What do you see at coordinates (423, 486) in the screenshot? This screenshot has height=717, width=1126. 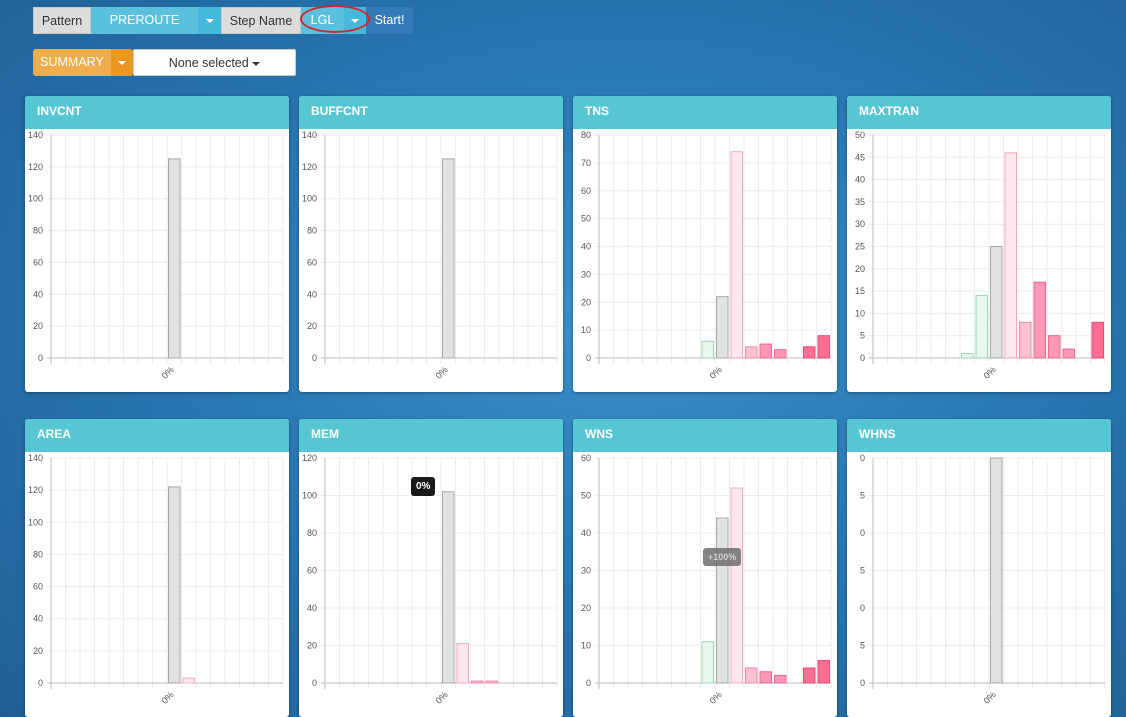 I see `mem-tooltip: 0%` at bounding box center [423, 486].